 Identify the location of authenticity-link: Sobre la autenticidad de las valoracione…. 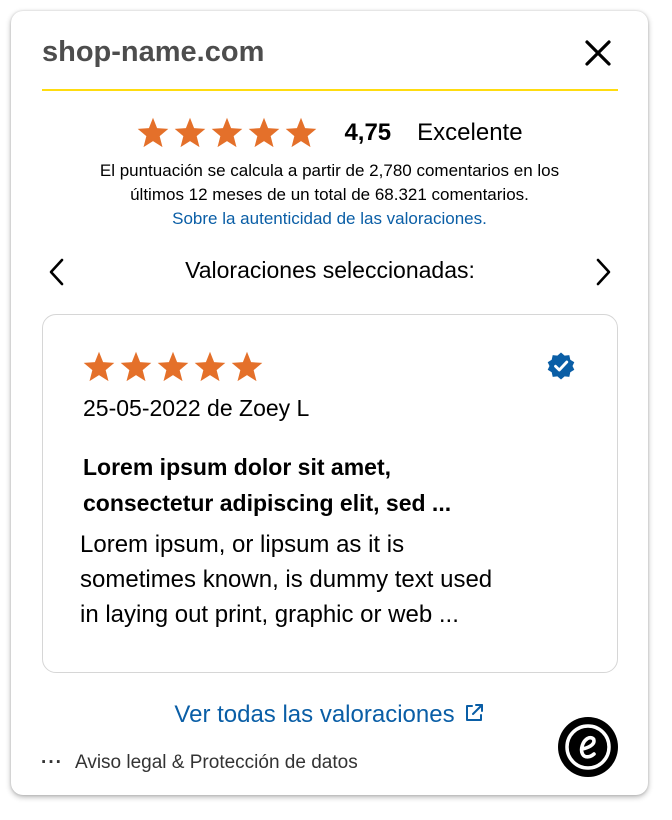
(329, 219).